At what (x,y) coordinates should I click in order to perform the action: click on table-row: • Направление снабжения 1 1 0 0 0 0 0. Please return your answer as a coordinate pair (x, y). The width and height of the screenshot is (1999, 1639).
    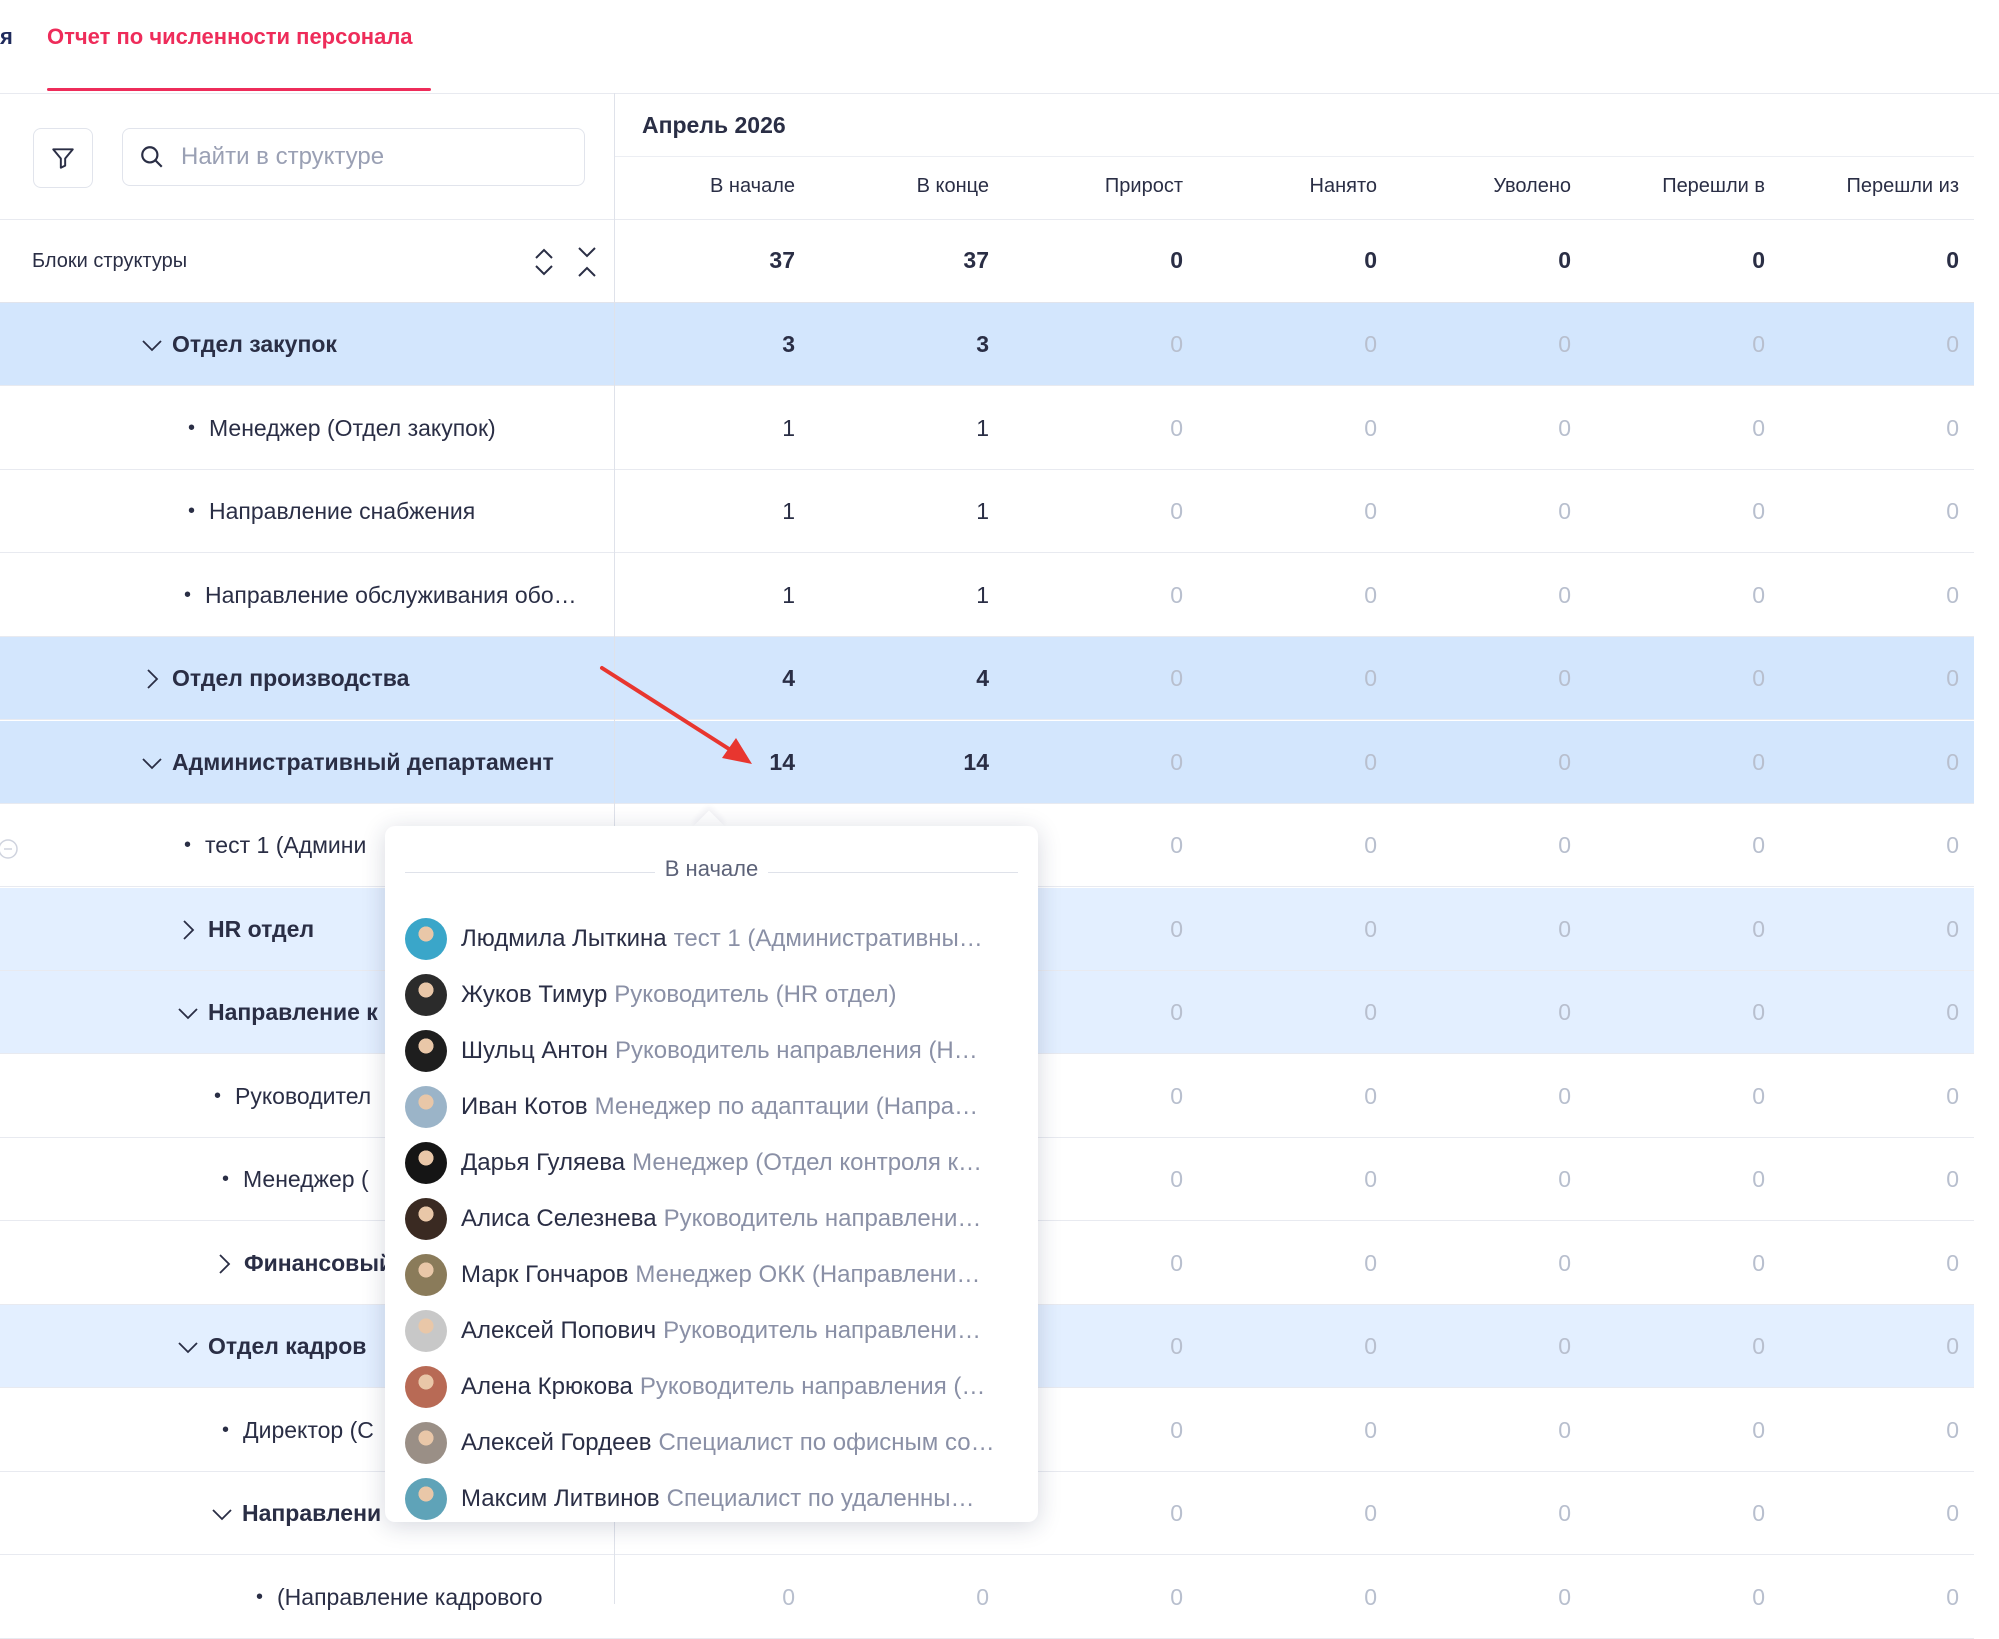
    Looking at the image, I should click on (987, 511).